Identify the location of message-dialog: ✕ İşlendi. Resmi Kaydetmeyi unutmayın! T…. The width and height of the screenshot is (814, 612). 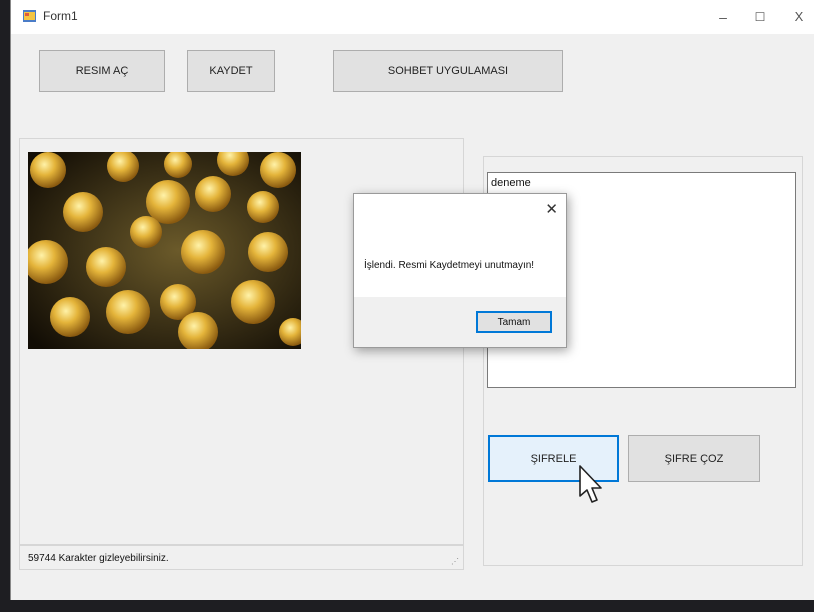
(460, 270).